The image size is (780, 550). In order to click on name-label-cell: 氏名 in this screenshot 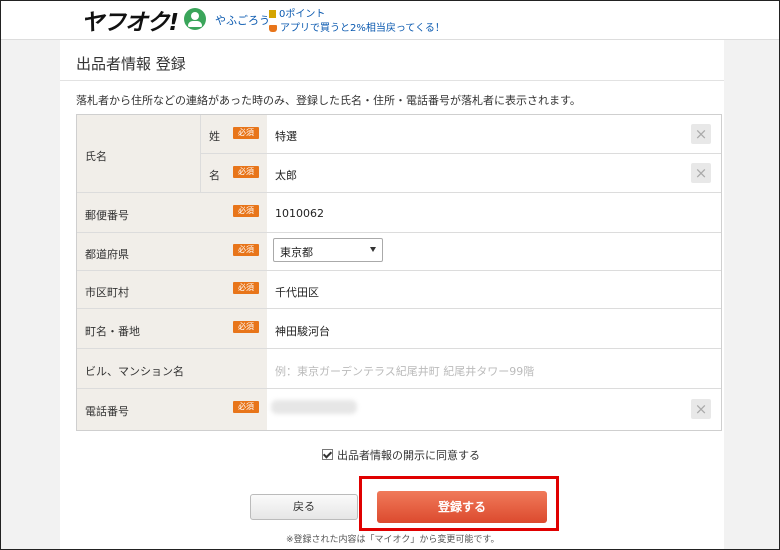, I will do `click(139, 154)`.